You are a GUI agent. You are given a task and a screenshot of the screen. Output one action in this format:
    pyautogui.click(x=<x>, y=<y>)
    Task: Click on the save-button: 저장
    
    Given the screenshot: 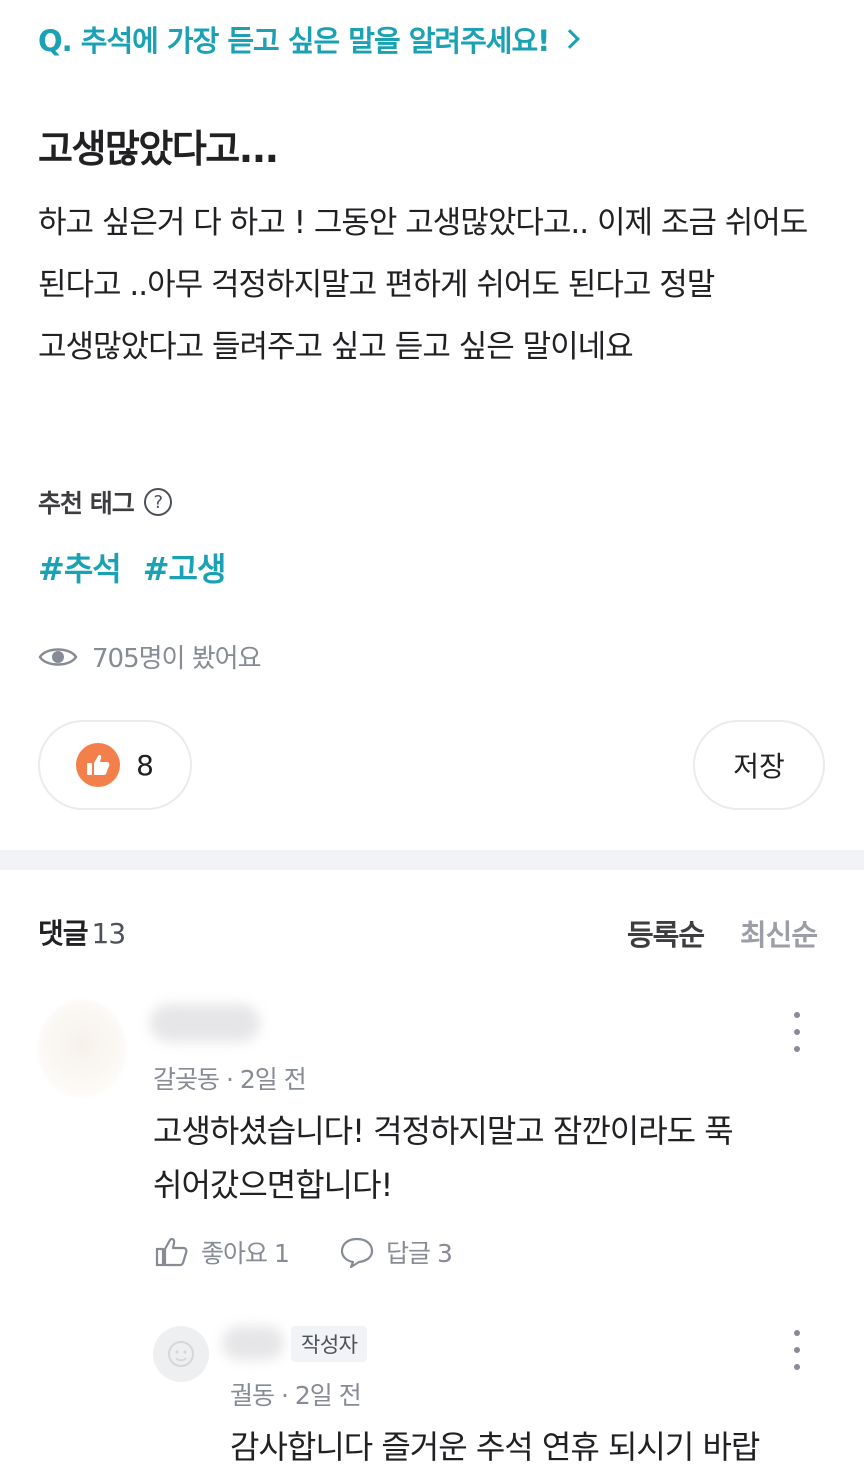 What is the action you would take?
    pyautogui.click(x=759, y=765)
    